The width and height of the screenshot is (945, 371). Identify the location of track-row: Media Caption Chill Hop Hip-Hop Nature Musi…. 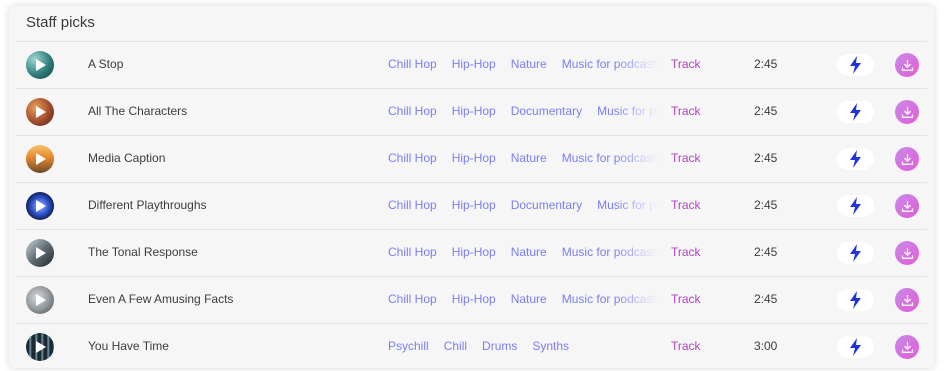
(471, 158).